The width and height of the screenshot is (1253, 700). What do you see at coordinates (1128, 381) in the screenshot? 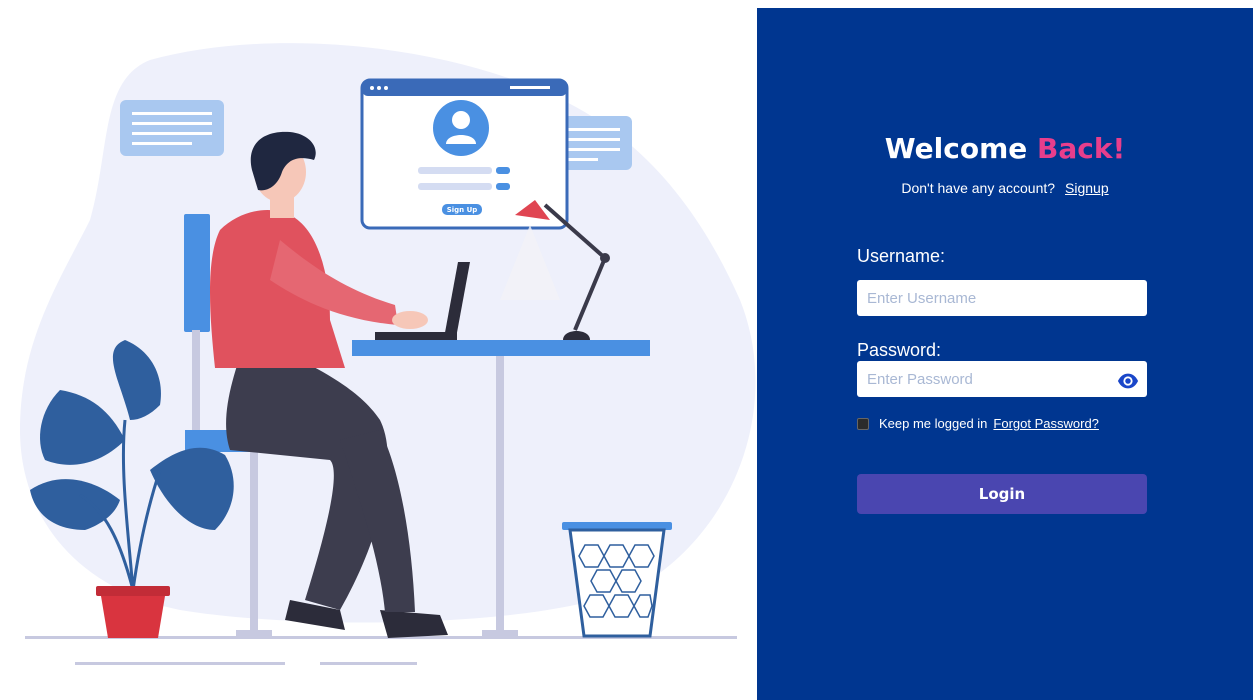
I see `eye-icon` at bounding box center [1128, 381].